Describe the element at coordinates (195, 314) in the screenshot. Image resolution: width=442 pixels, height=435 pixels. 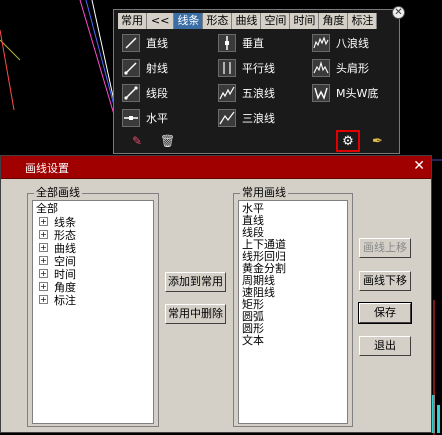
I see `remove-from-common-button: 常用中删除` at that location.